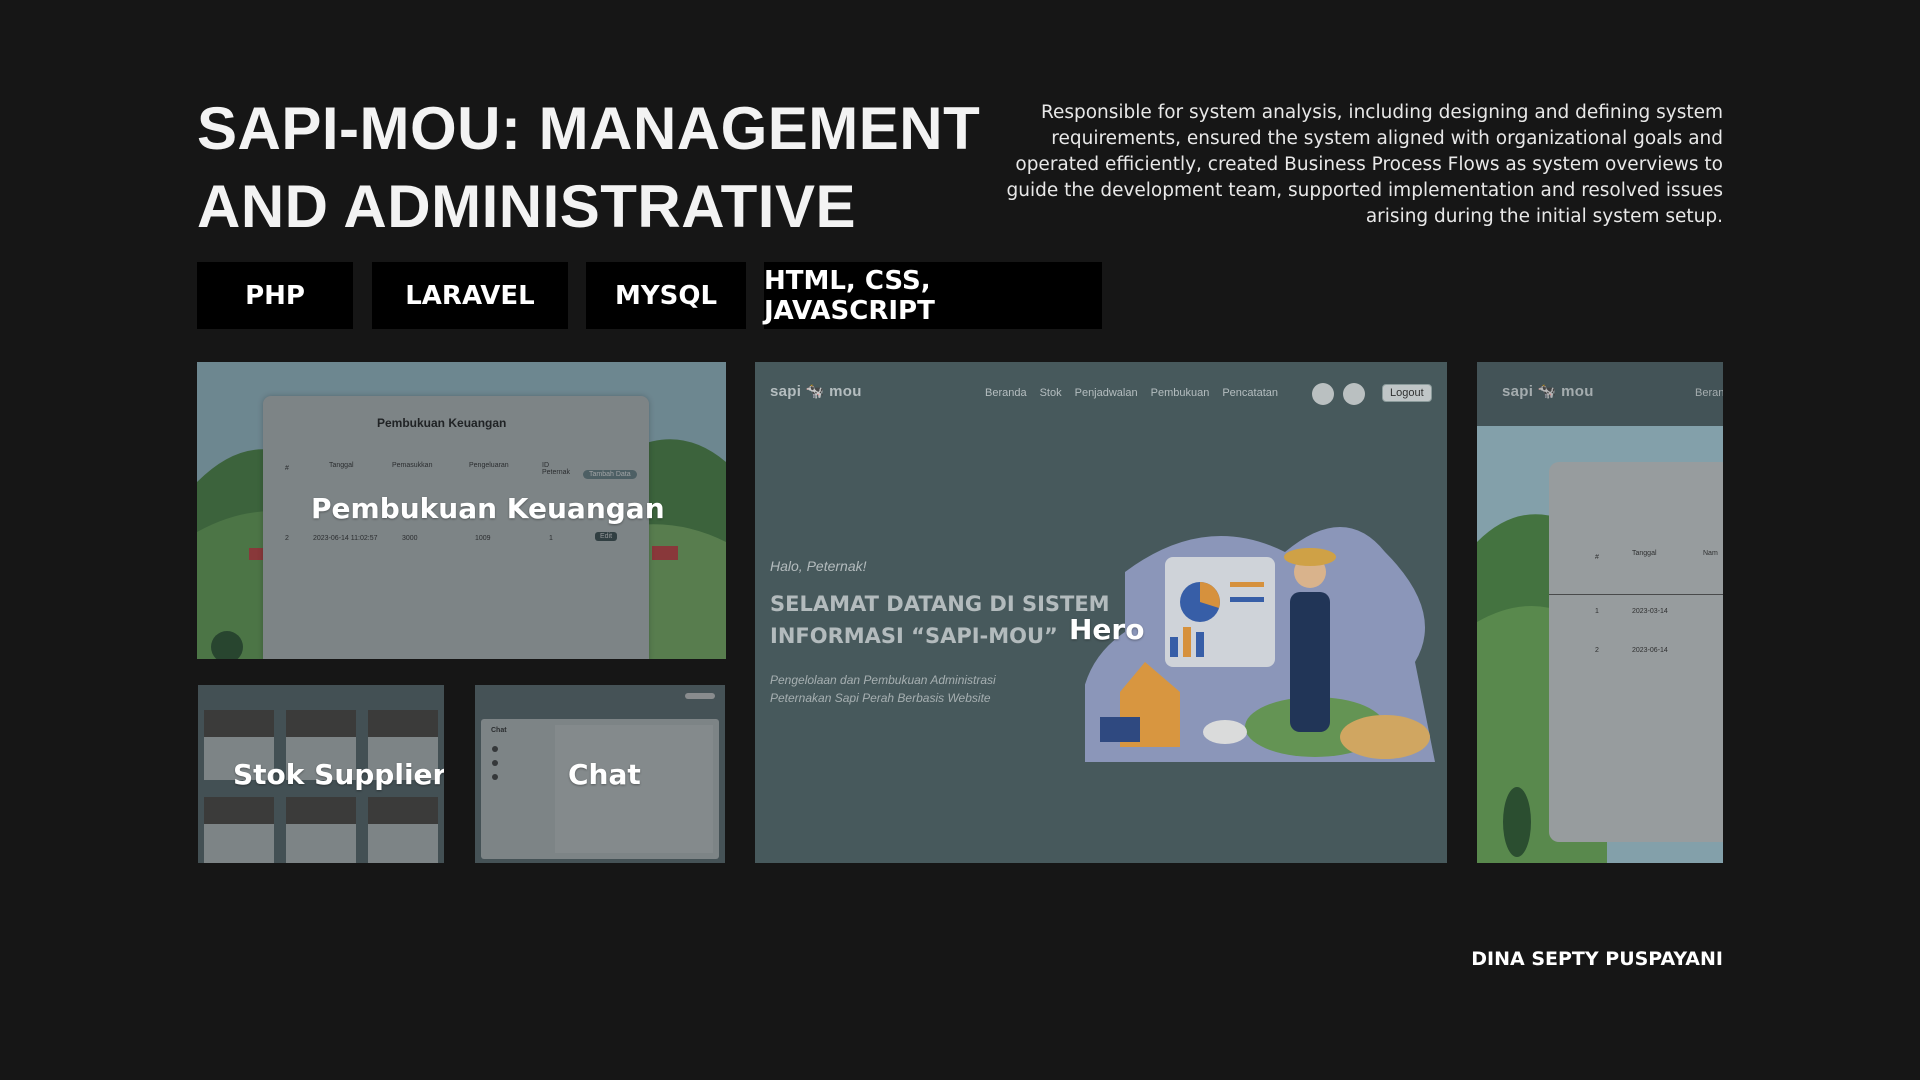  I want to click on tag-html-css-js: HTML, CSS, JAVASCRIPT, so click(933, 295).